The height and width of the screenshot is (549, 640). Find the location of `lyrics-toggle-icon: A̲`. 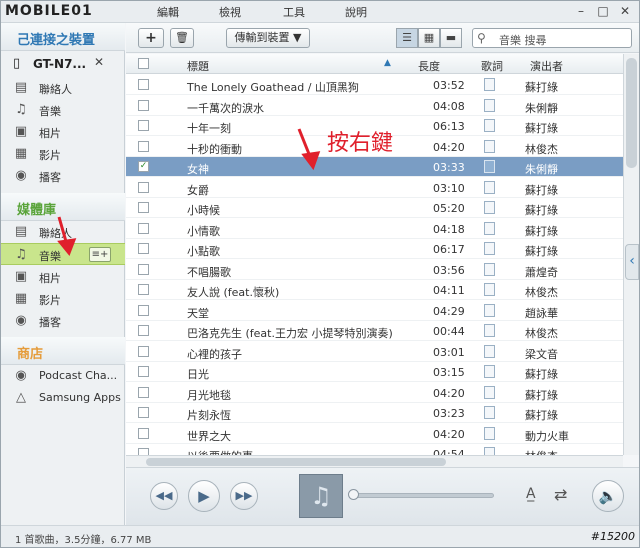

lyrics-toggle-icon: A̲ is located at coordinates (531, 494).